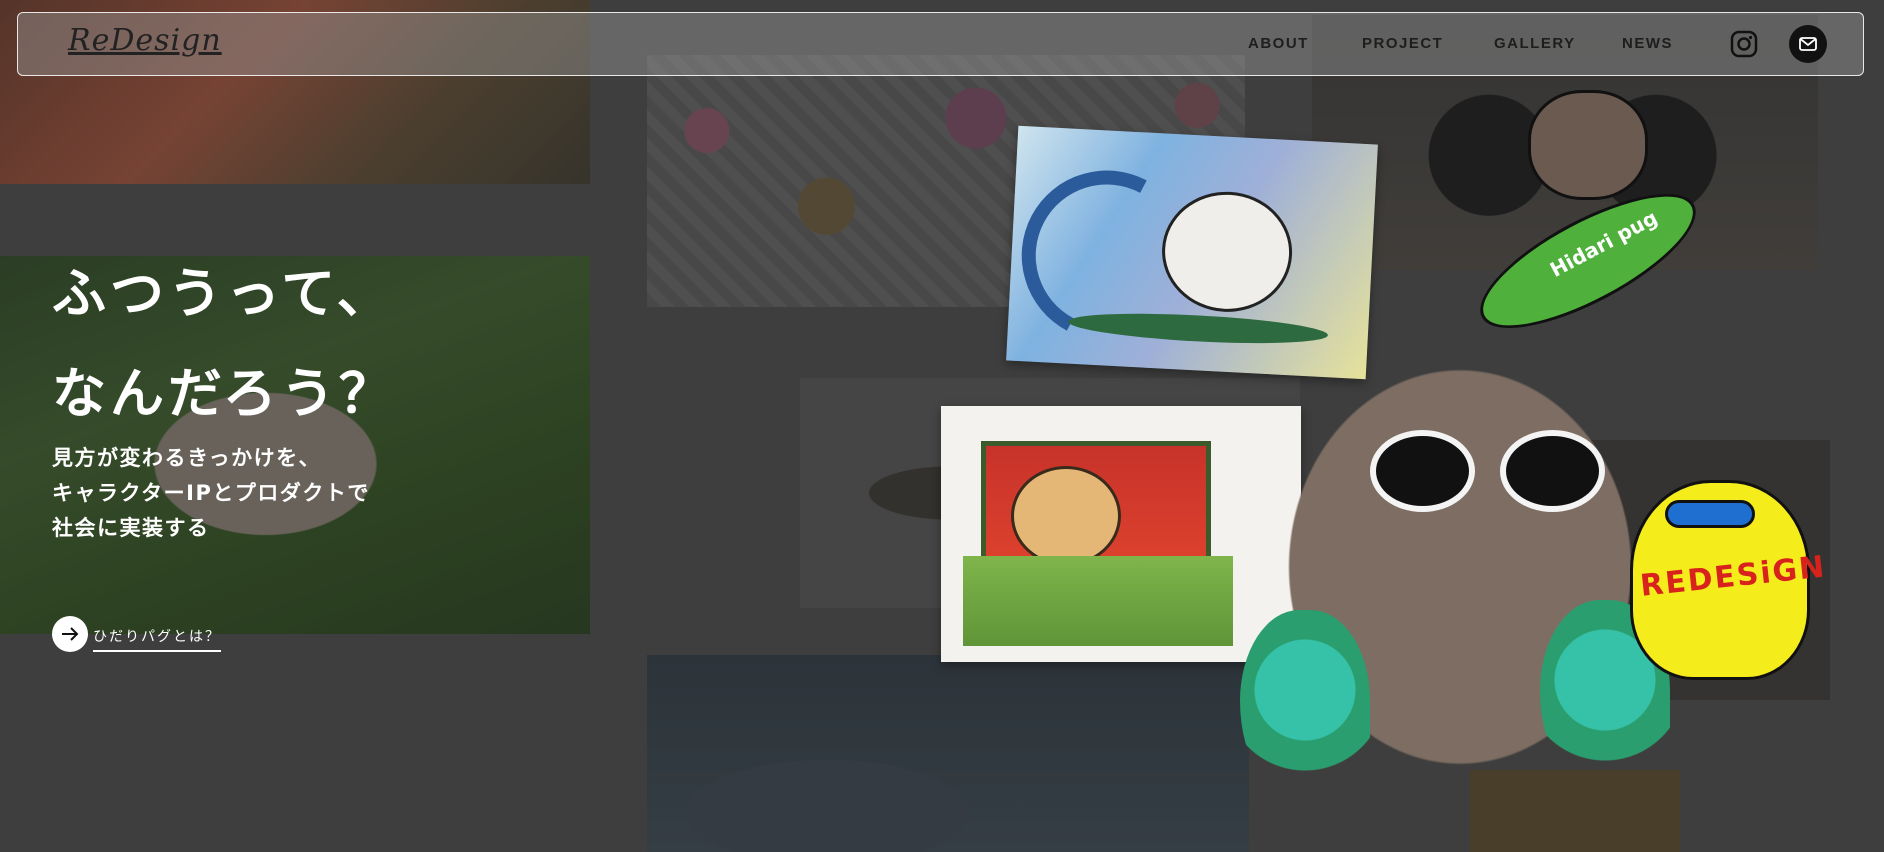  What do you see at coordinates (1278, 43) in the screenshot?
I see `nav-about: ABOUT` at bounding box center [1278, 43].